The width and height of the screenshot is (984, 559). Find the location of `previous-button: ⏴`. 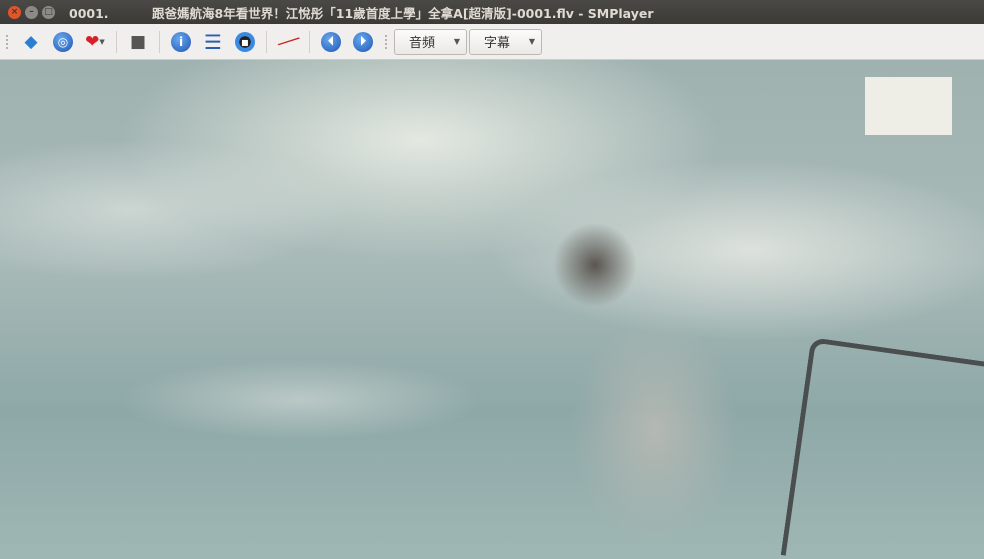

previous-button: ⏴ is located at coordinates (331, 42).